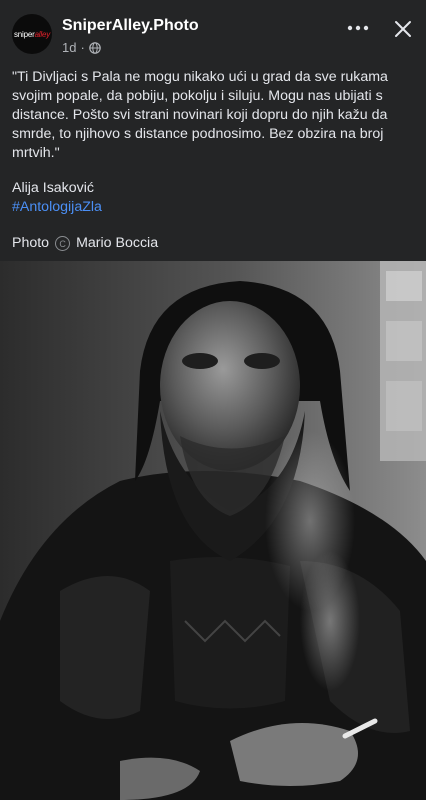 The width and height of the screenshot is (426, 800). I want to click on more-horizontal-icon, so click(358, 28).